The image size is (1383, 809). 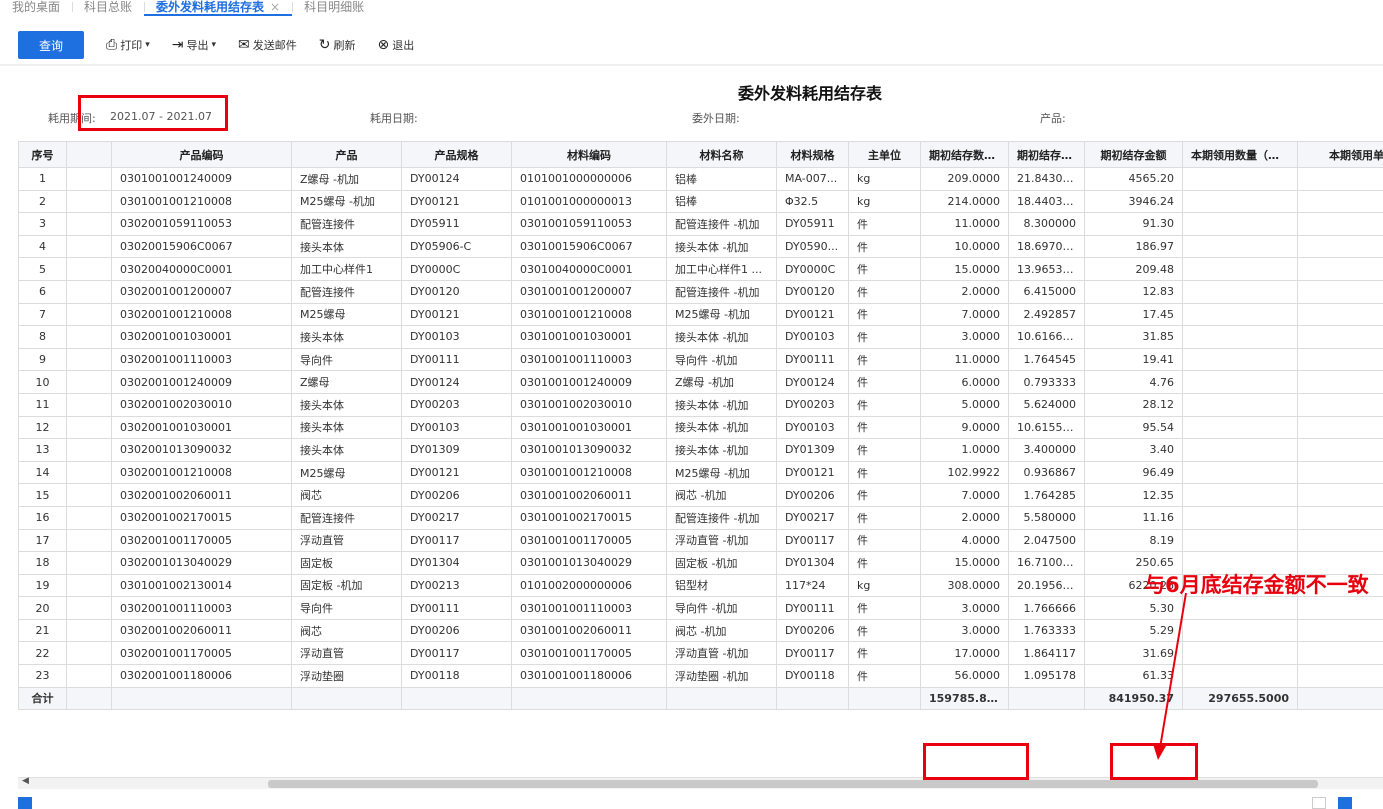 I want to click on table-cell: DY05906-C, so click(x=456, y=246).